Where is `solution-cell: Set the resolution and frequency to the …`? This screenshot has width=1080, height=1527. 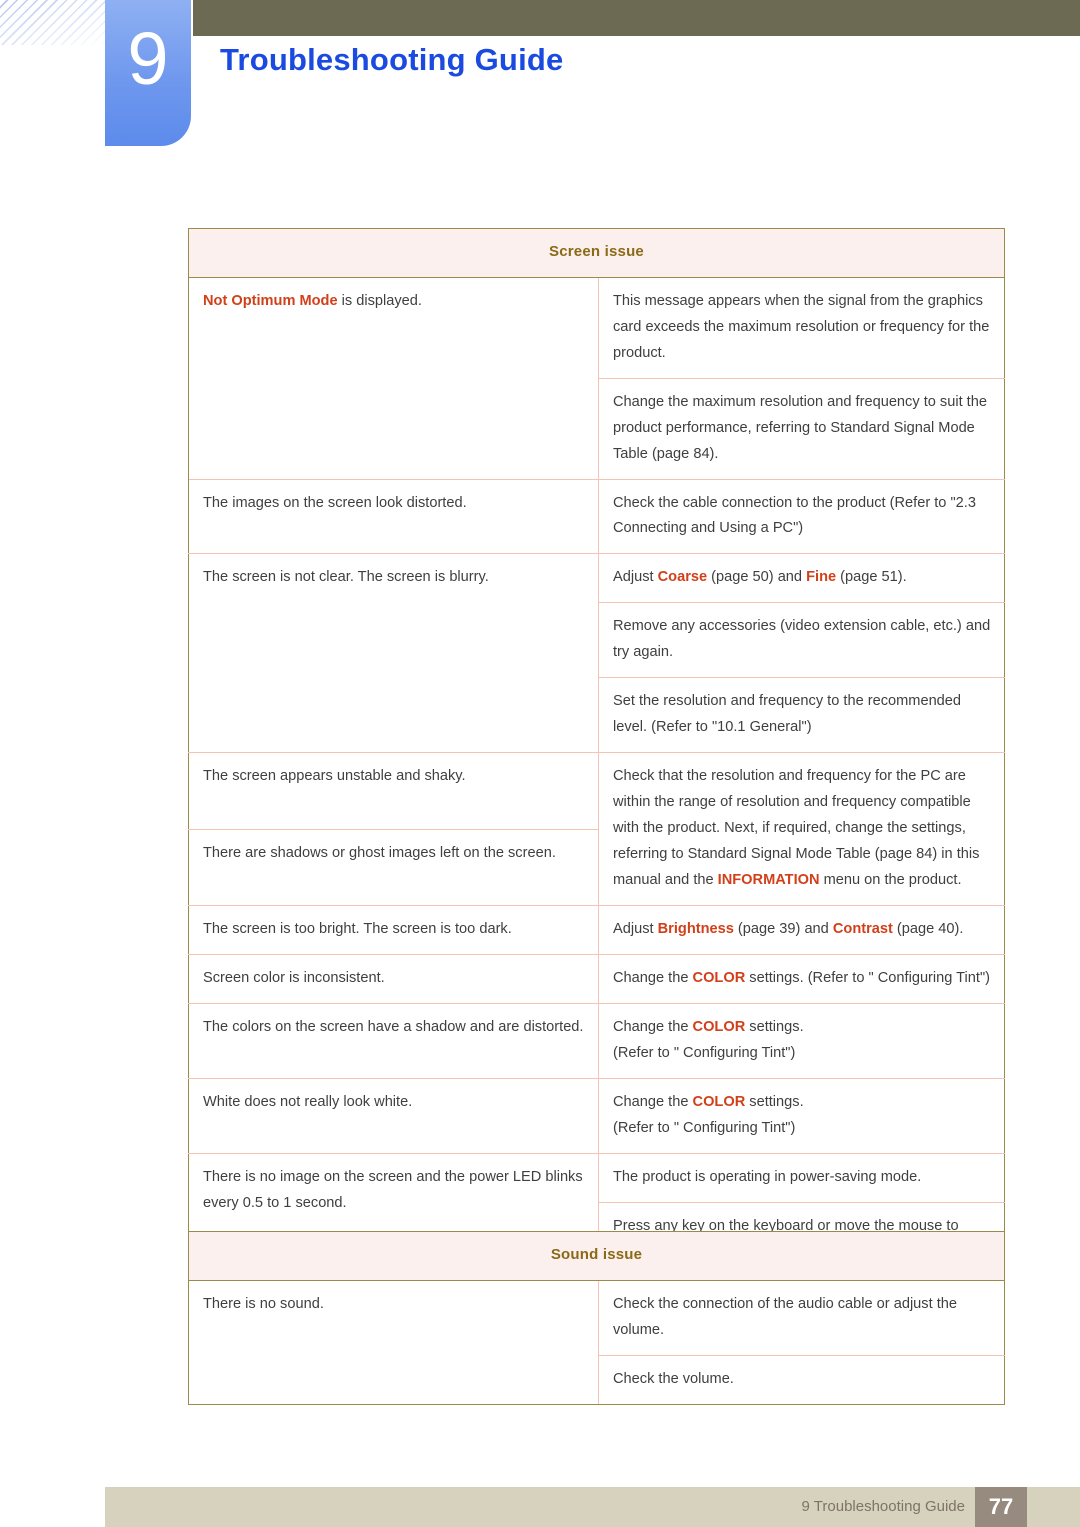
solution-cell: Set the resolution and frequency to the … is located at coordinates (801, 715).